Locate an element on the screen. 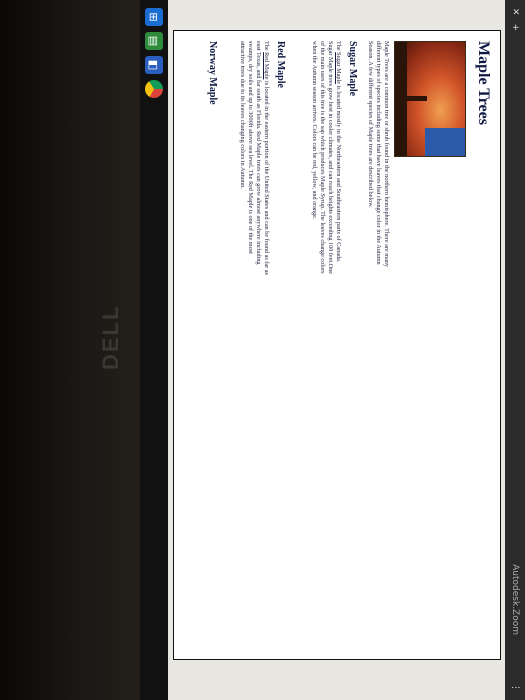 This screenshot has height=700, width=525. browser-toolbar: ✕ + Autodesk.Zoom ⋮ is located at coordinates (515, 350).